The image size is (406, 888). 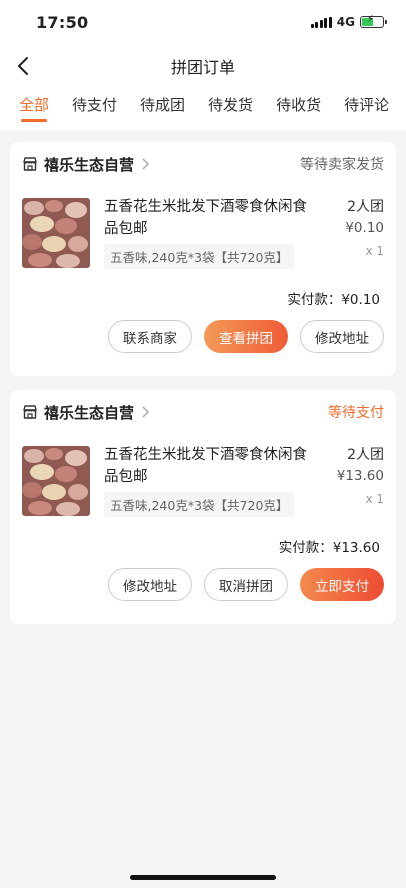 I want to click on tab-pending-shipment: 待发货, so click(x=230, y=101).